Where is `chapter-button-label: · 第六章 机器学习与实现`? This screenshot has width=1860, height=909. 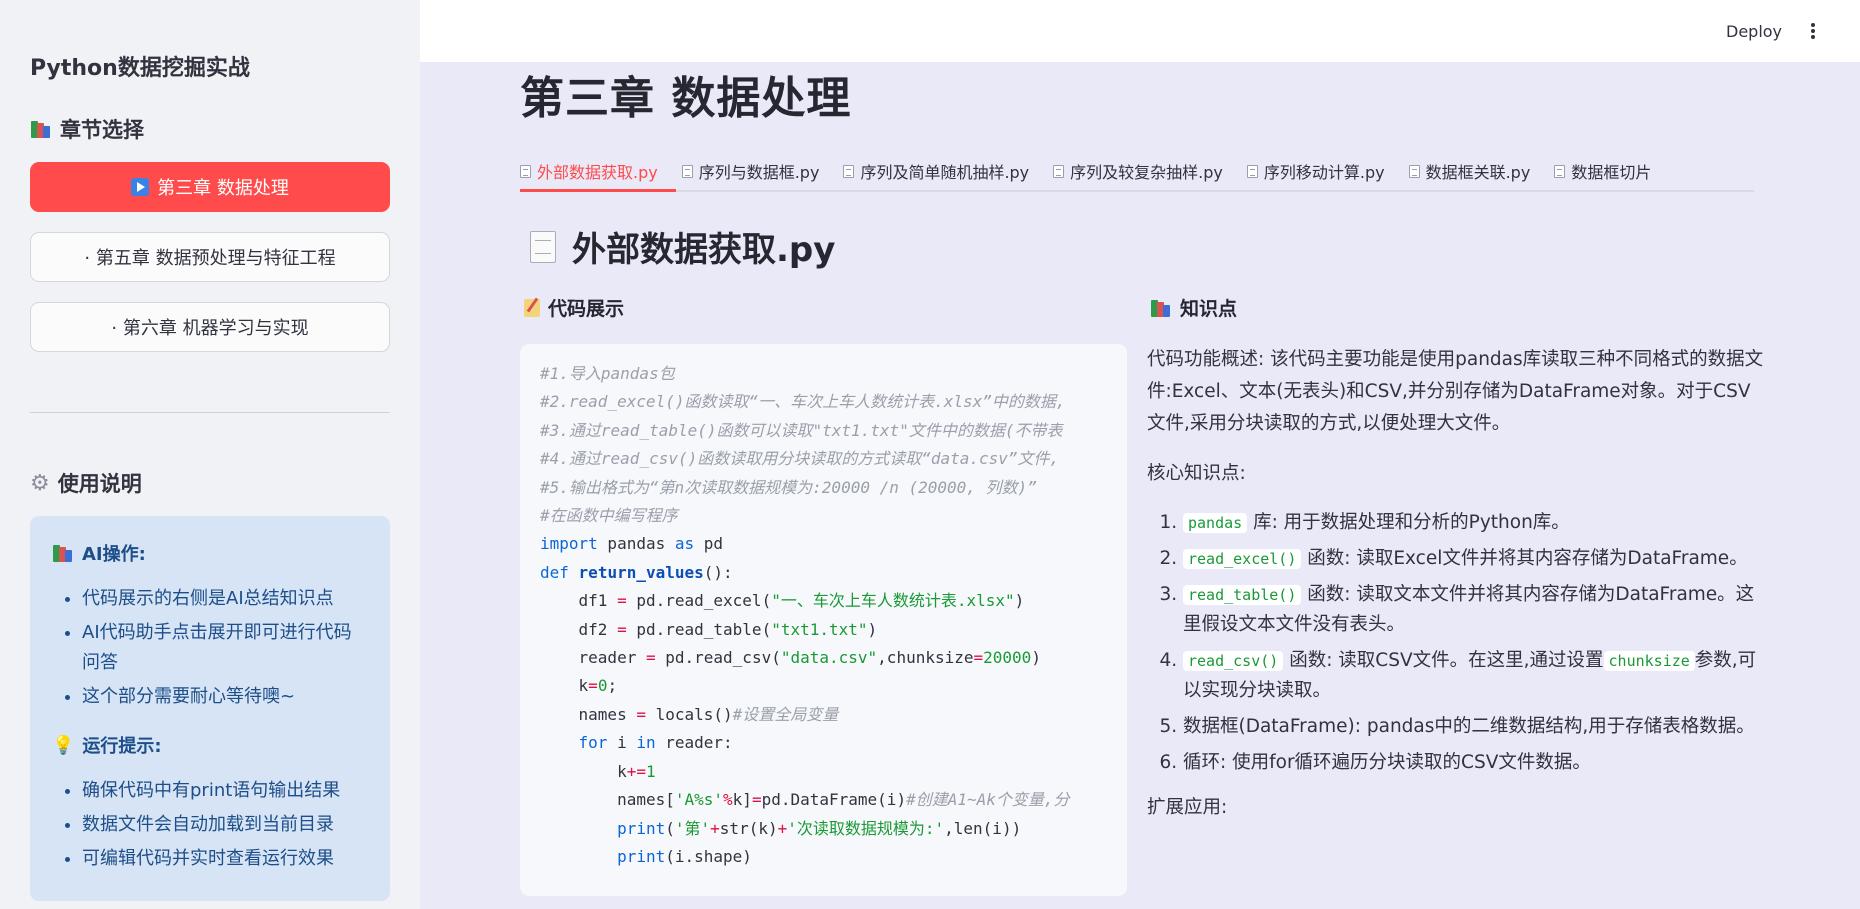 chapter-button-label: · 第六章 机器学习与实现 is located at coordinates (210, 328).